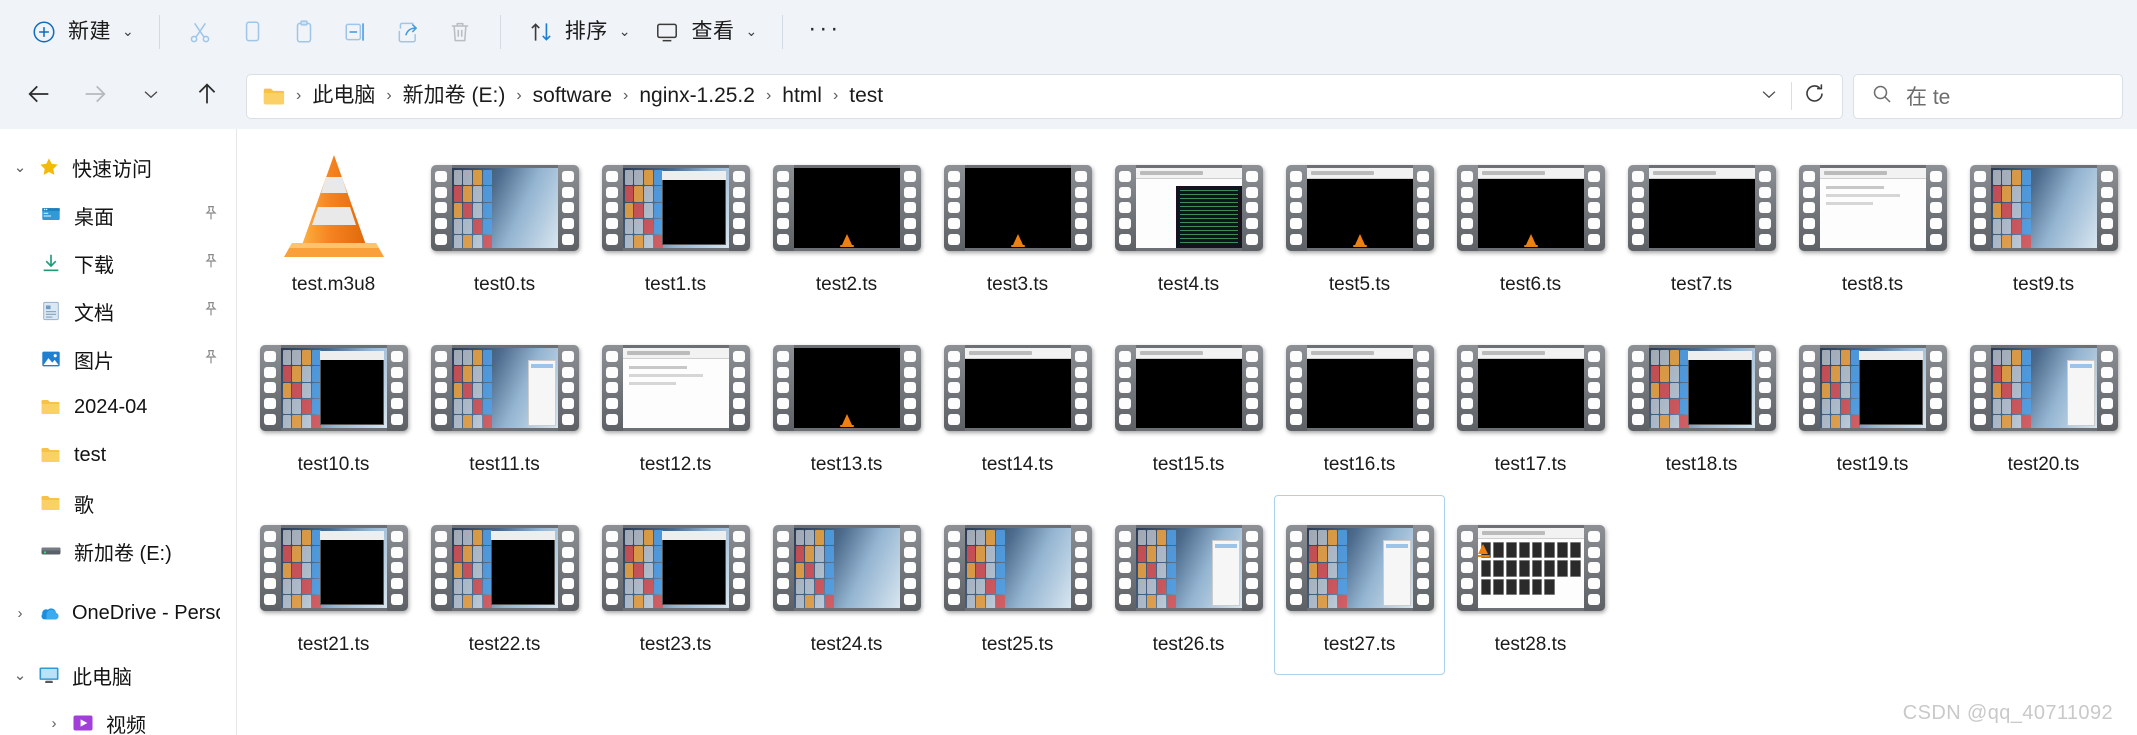 The width and height of the screenshot is (2137, 735). What do you see at coordinates (504, 225) in the screenshot?
I see `file-item-test0.ts: test0.ts` at bounding box center [504, 225].